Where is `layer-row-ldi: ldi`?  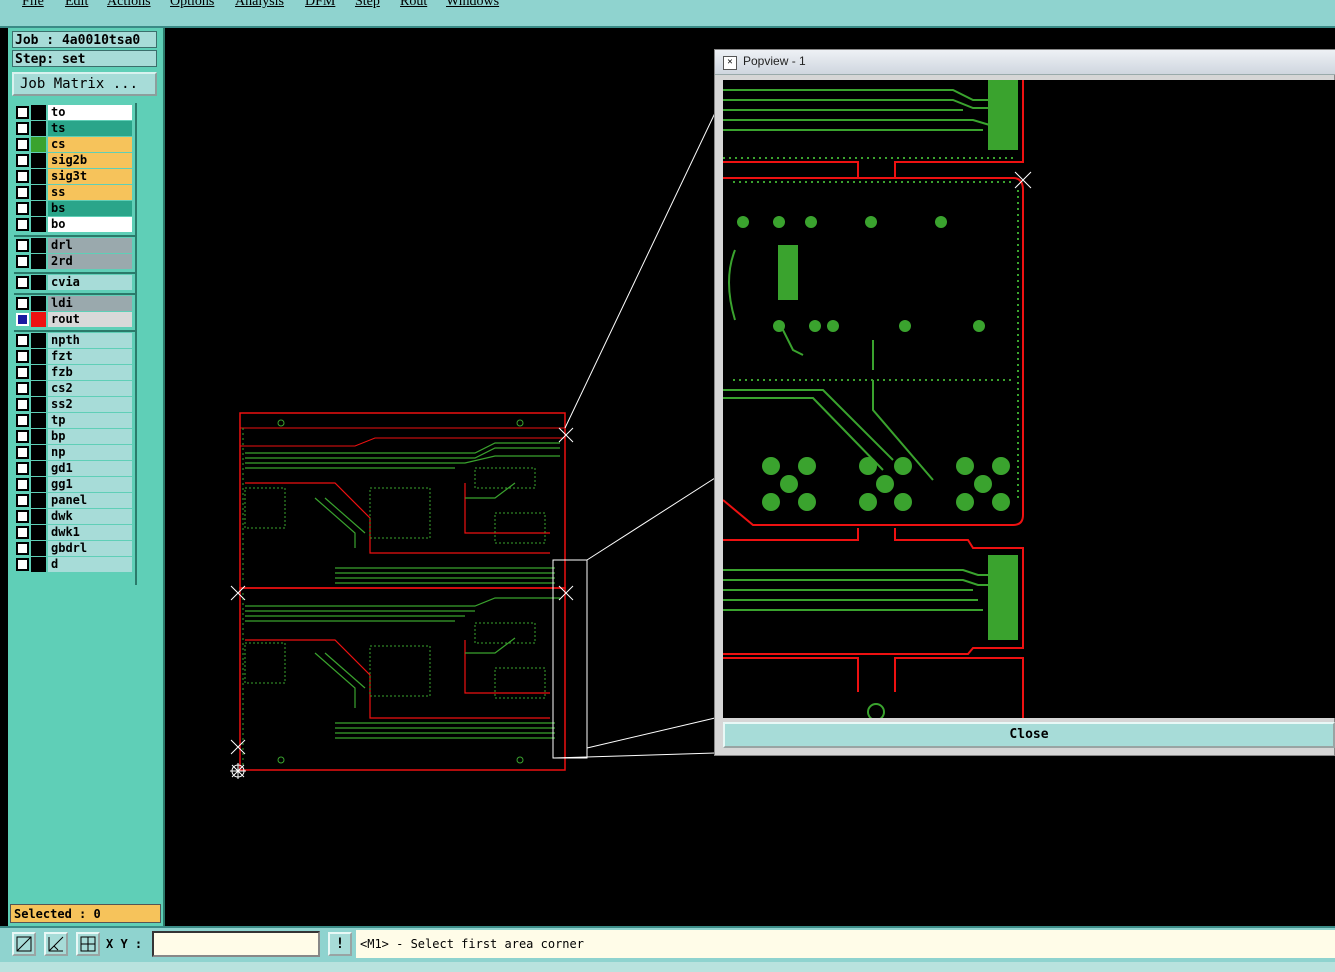 layer-row-ldi: ldi is located at coordinates (74, 303).